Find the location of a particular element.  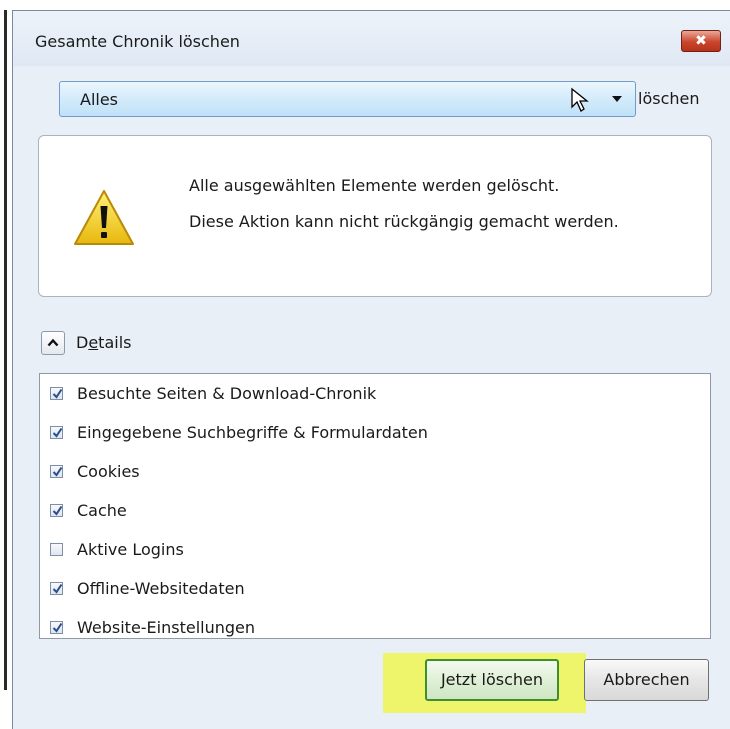

window-title: Gesamte Chronik löschen is located at coordinates (137, 41).